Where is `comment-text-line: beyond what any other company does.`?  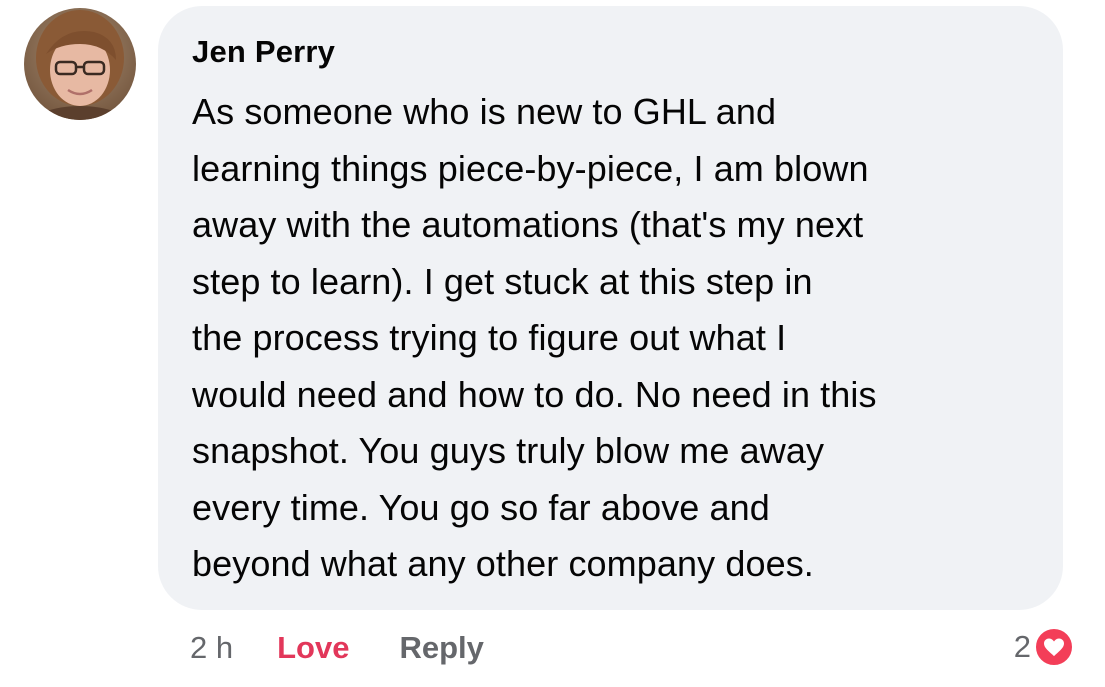
comment-text-line: beyond what any other company does. is located at coordinates (503, 563).